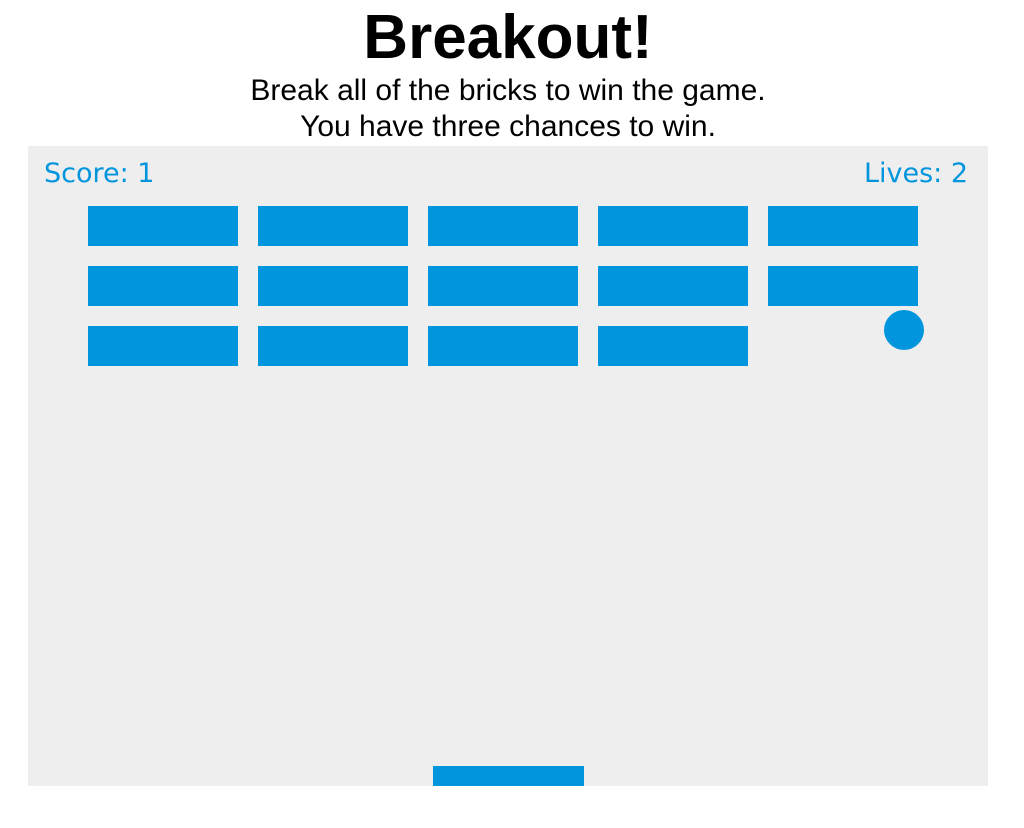 The height and width of the screenshot is (828, 1024). What do you see at coordinates (843, 226) in the screenshot?
I see `brick-r1-c5` at bounding box center [843, 226].